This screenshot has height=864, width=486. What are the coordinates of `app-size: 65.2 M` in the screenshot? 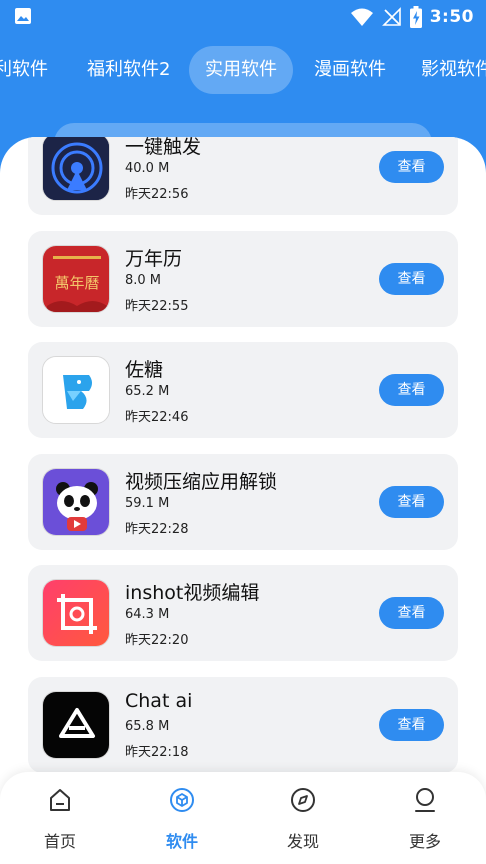 It's located at (147, 391).